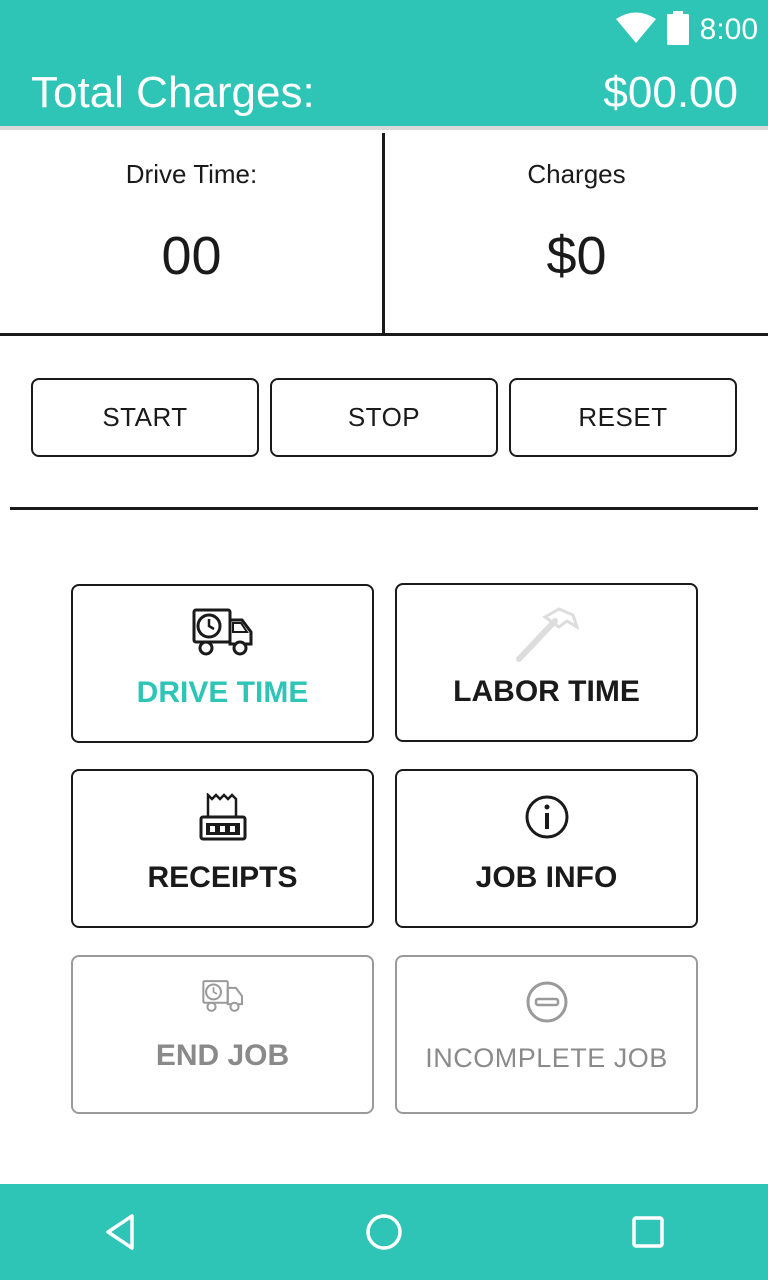  Describe the element at coordinates (191, 256) in the screenshot. I see `drive-time-value: 00` at that location.